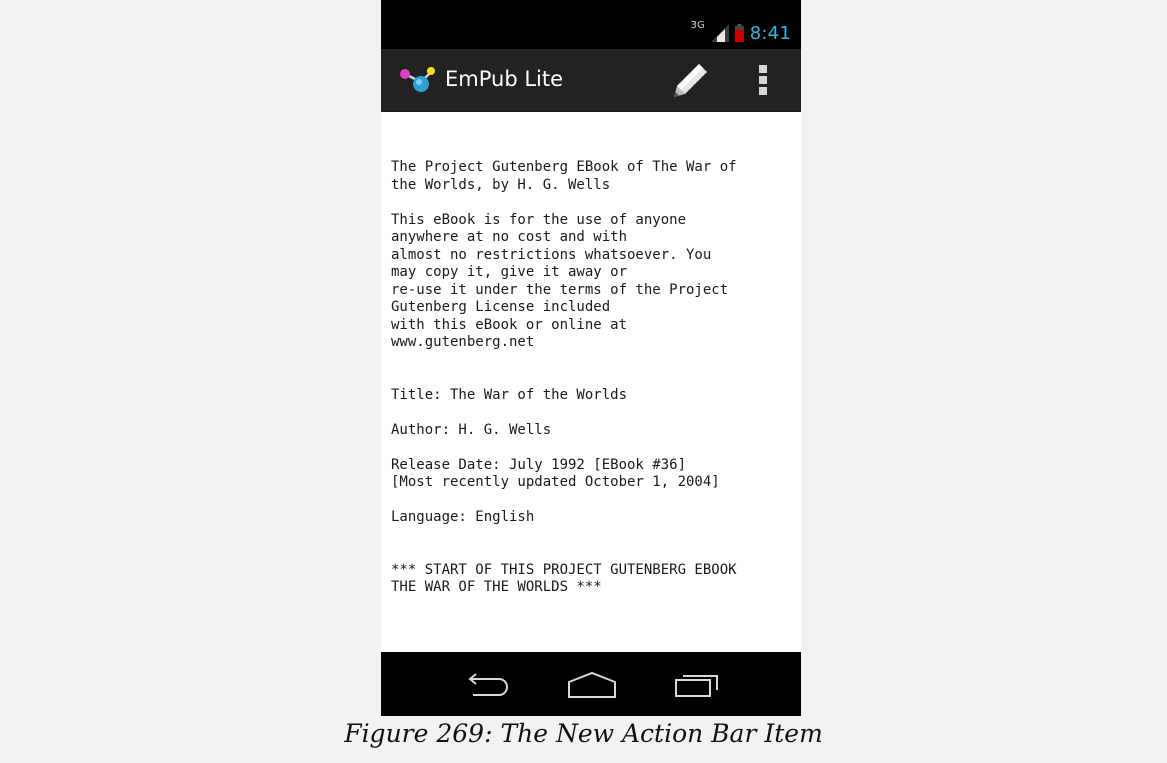 Image resolution: width=1167 pixels, height=763 pixels. I want to click on text-line: Author: H. G. Wells, so click(471, 429).